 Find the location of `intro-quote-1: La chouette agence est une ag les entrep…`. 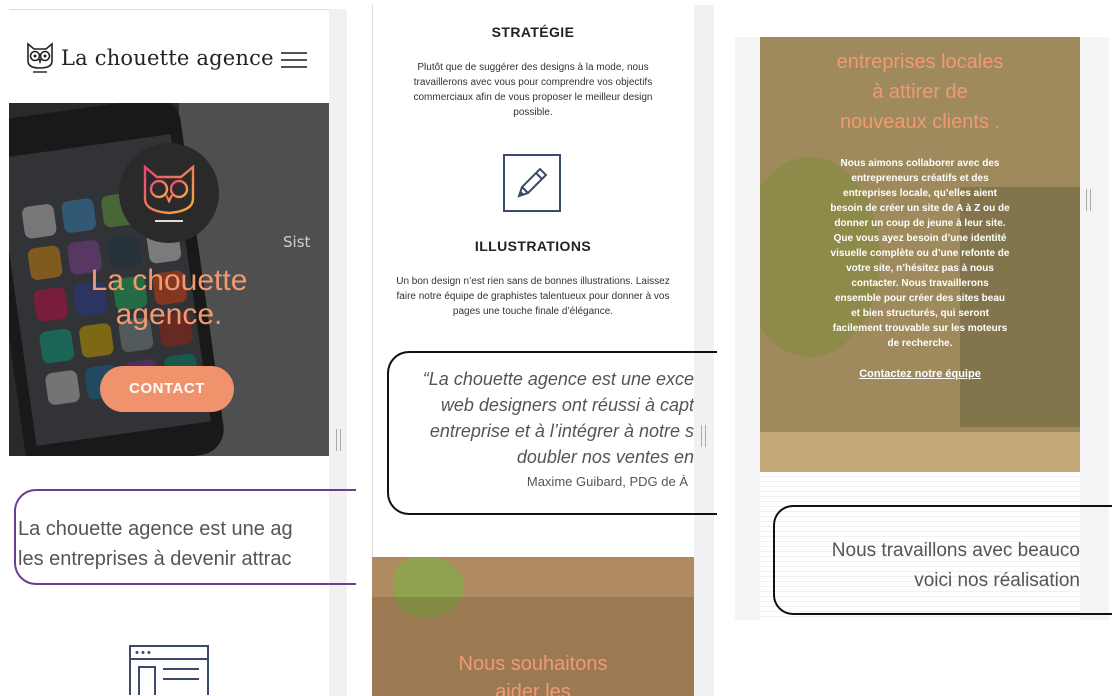

intro-quote-1: La chouette agence est une ag les entrep… is located at coordinates (173, 544).